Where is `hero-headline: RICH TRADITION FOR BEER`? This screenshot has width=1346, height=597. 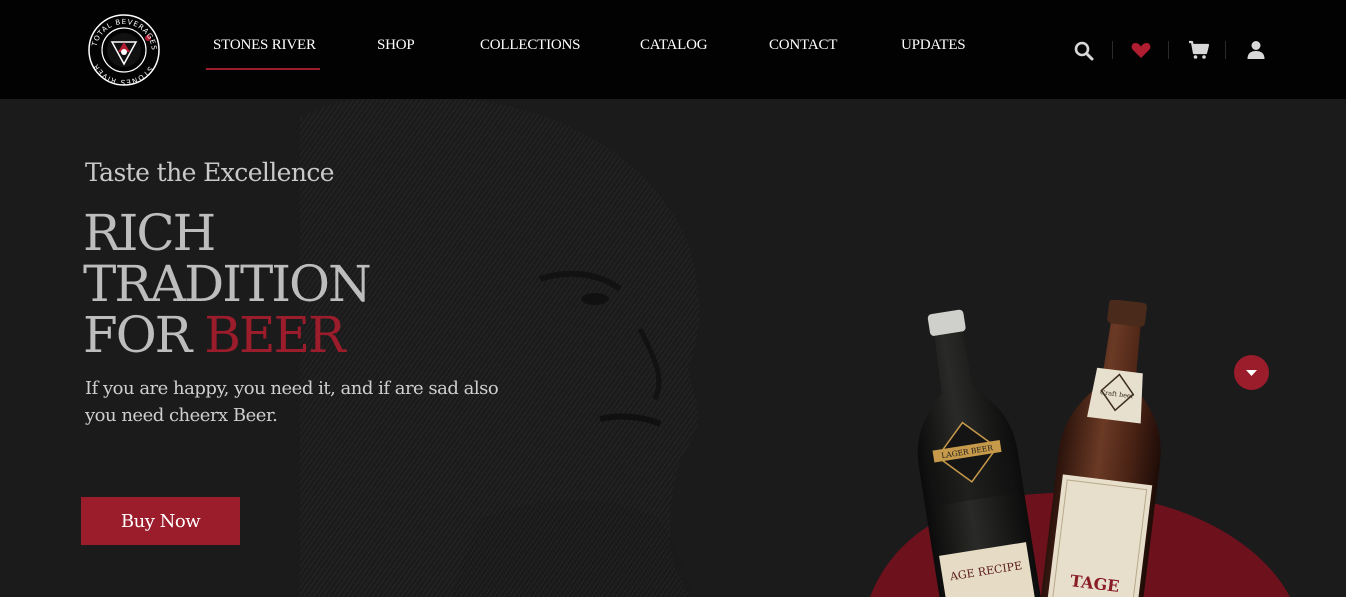 hero-headline: RICH TRADITION FOR BEER is located at coordinates (227, 282).